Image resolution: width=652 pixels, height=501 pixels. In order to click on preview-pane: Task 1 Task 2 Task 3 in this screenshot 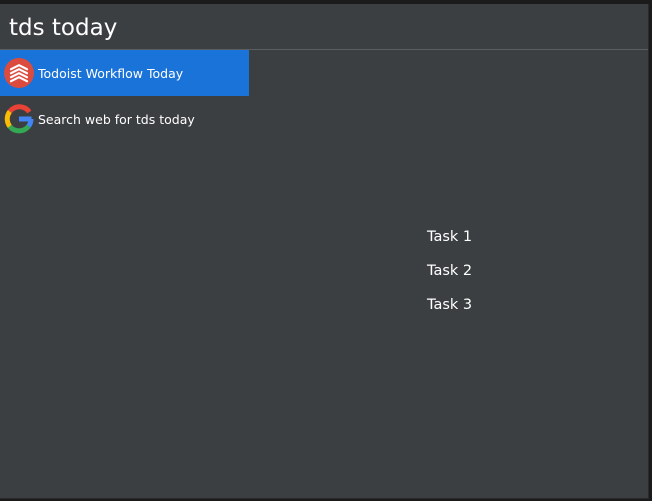, I will do `click(449, 277)`.